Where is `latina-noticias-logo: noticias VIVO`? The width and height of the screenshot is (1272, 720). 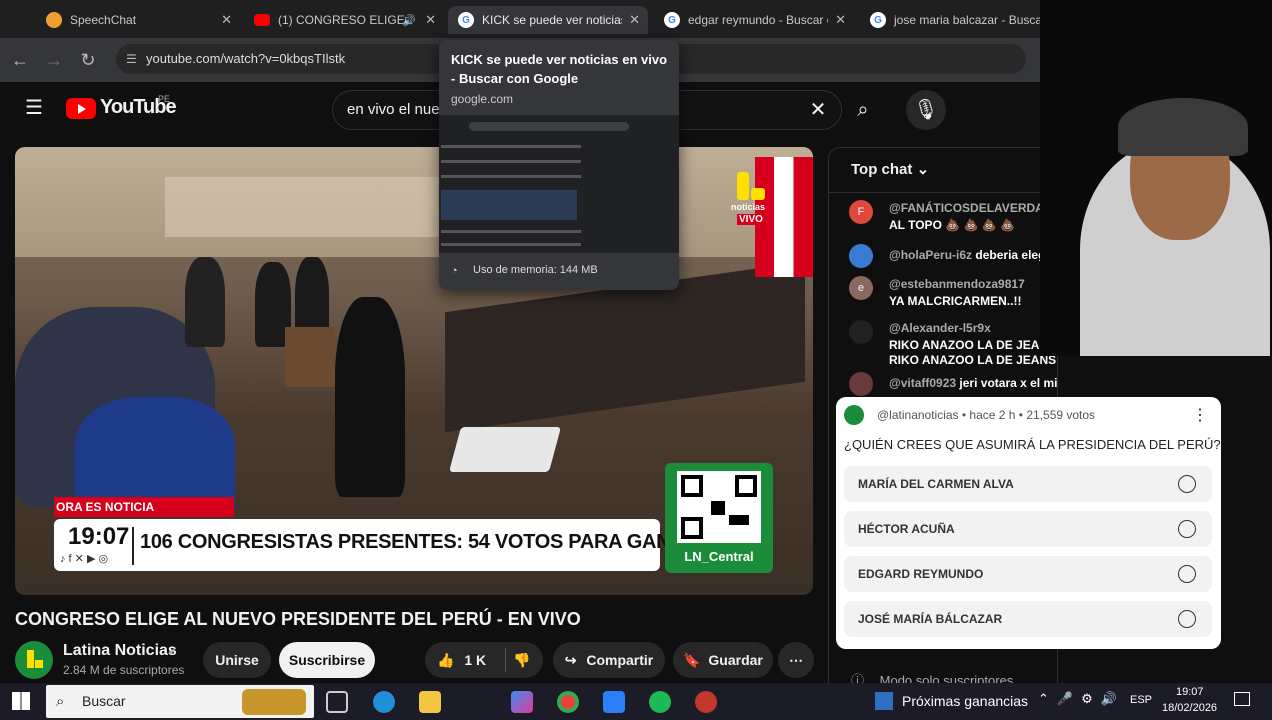
latina-noticias-logo: noticias VIVO is located at coordinates (750, 198).